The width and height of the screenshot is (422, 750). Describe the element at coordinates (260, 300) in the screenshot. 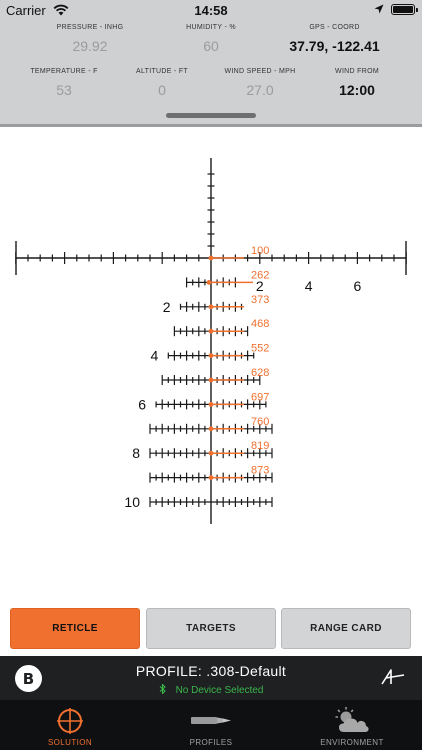

I see `range-label: 373` at that location.